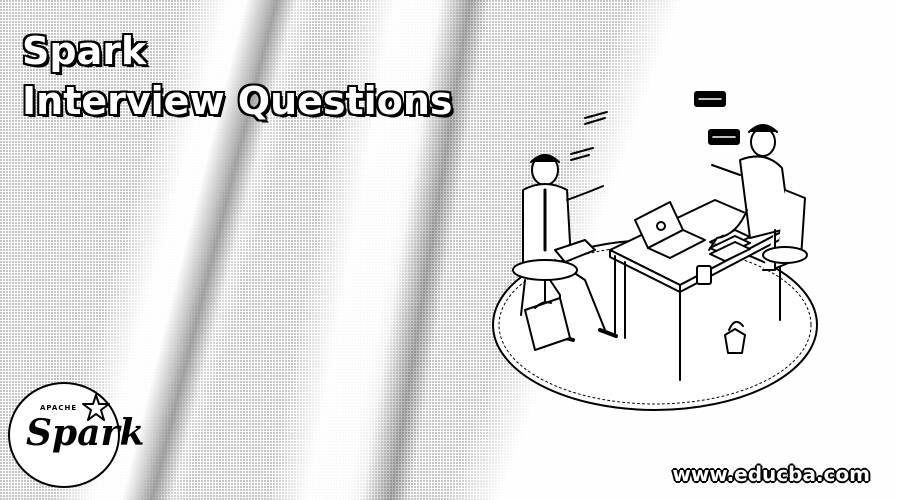  Describe the element at coordinates (59, 408) in the screenshot. I see `logo-apache-text: APACHE` at that location.